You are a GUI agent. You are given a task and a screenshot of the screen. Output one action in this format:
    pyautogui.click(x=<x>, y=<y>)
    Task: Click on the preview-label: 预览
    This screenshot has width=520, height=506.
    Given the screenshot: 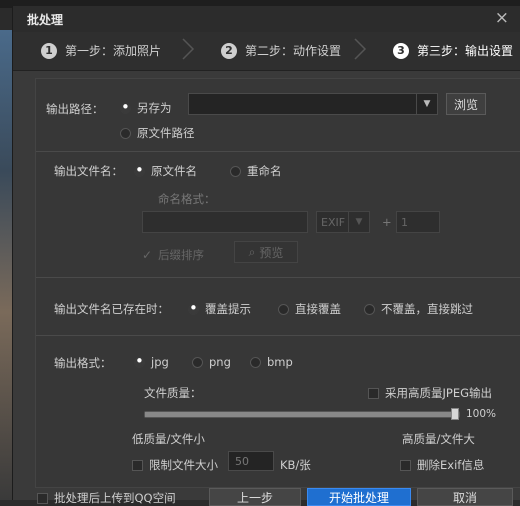 What is the action you would take?
    pyautogui.click(x=271, y=252)
    